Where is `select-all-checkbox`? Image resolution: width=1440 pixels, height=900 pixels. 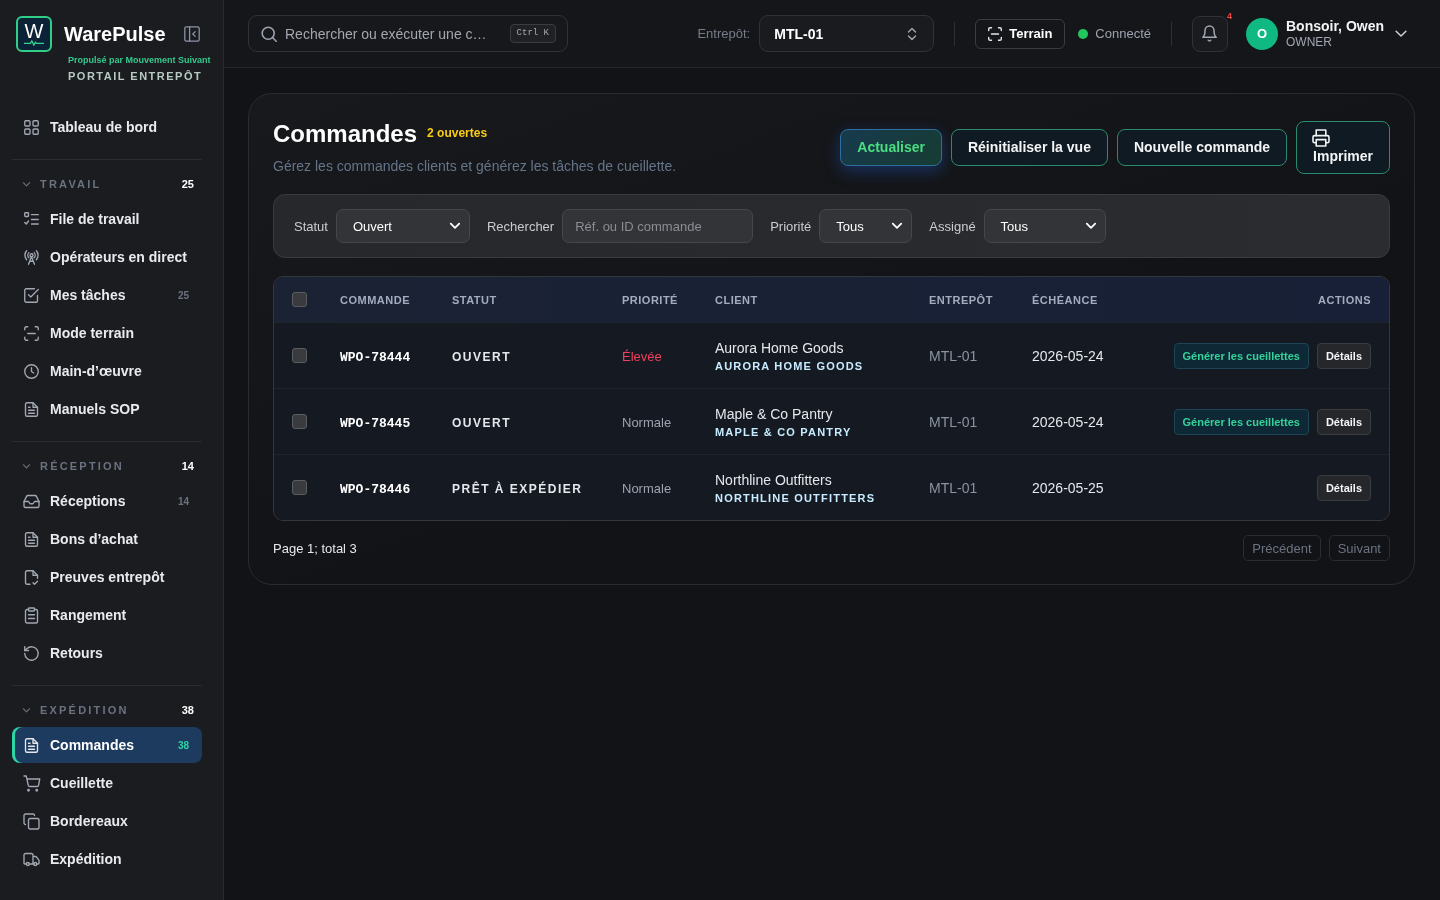
select-all-checkbox is located at coordinates (299, 299).